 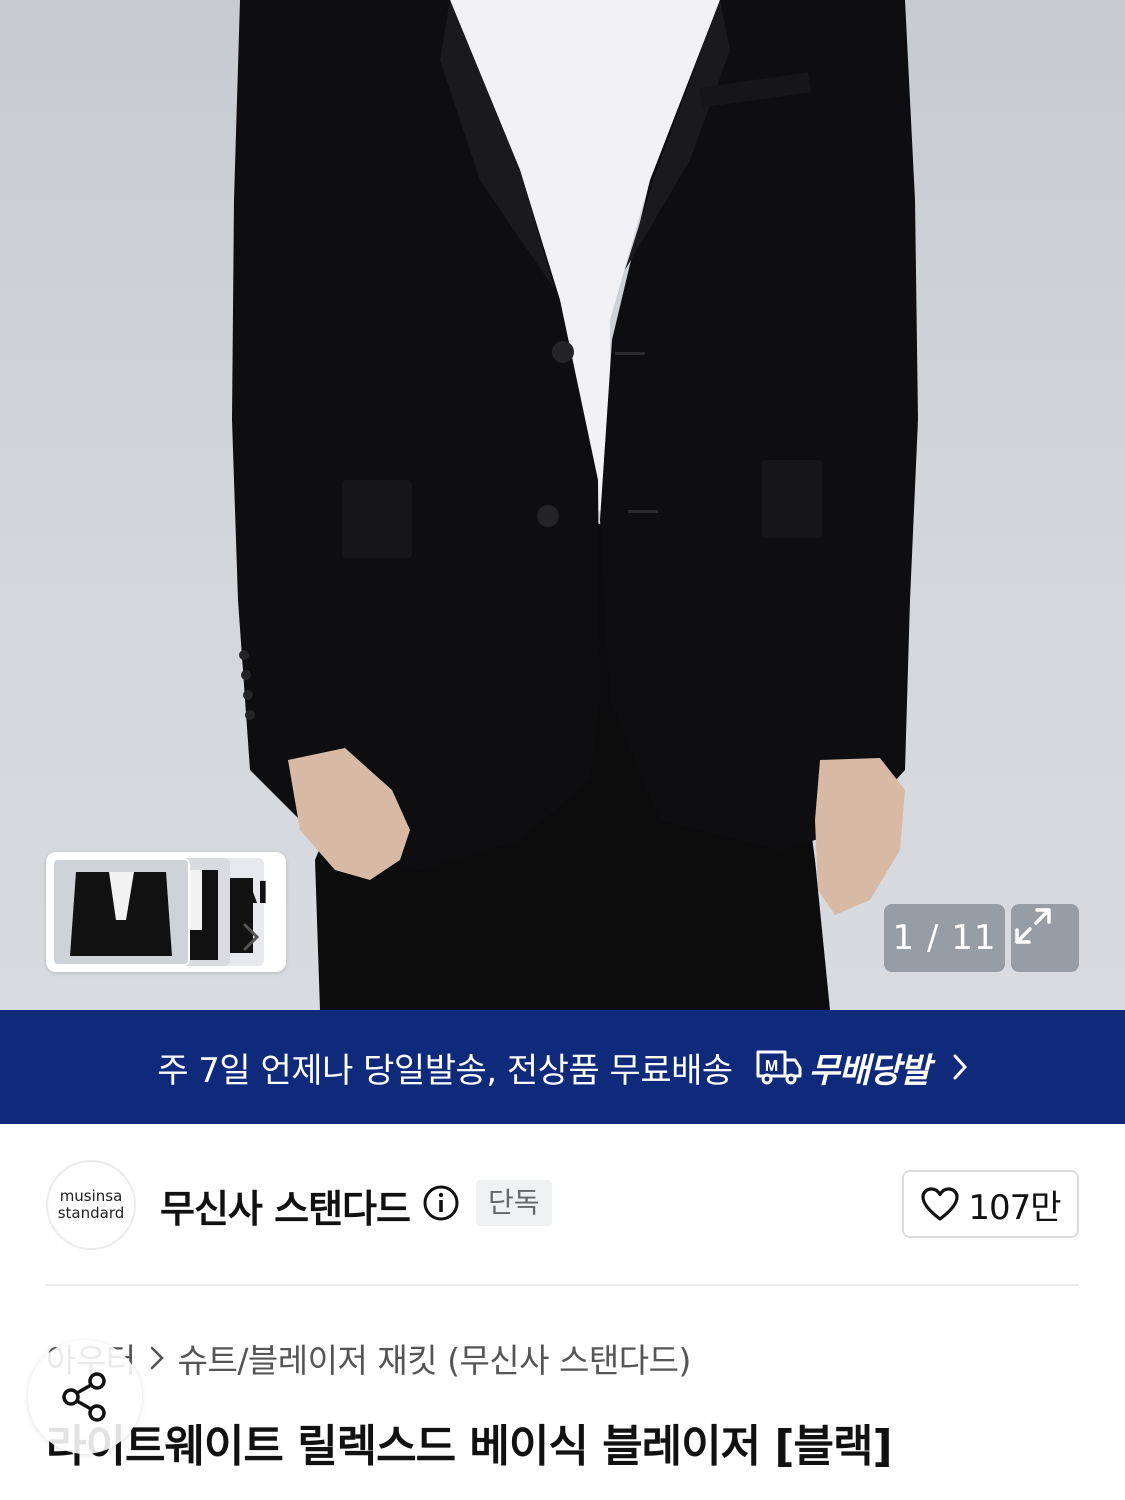 What do you see at coordinates (771, 1066) in the screenshot?
I see `truck-badge-letter: M` at bounding box center [771, 1066].